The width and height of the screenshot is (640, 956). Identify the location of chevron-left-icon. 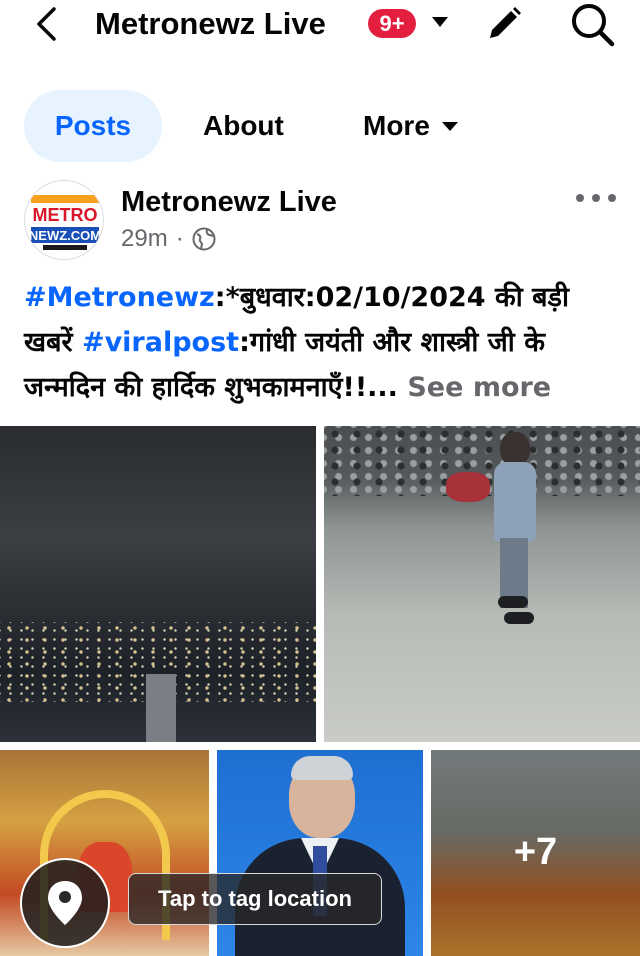
(46, 24).